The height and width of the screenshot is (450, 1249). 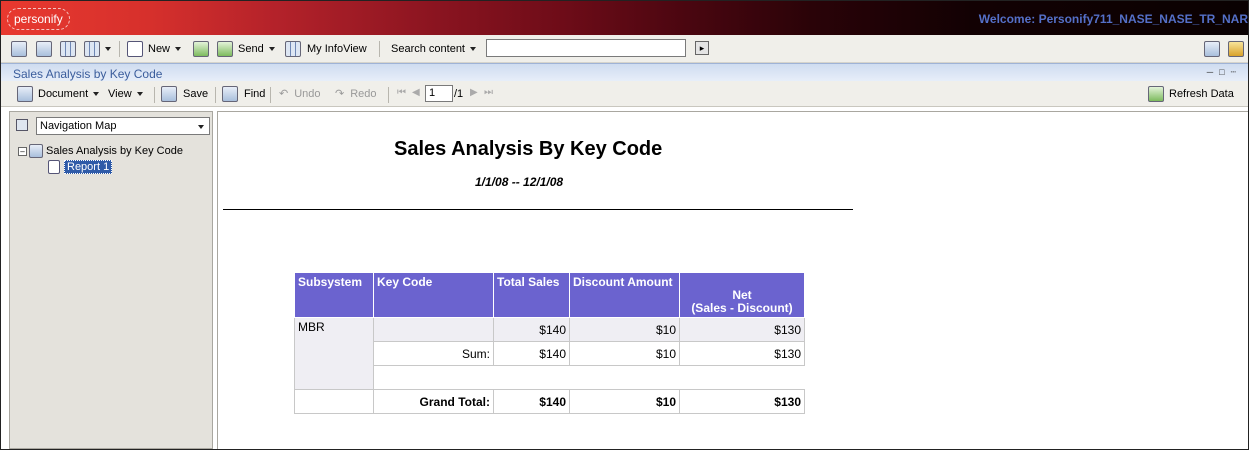 I want to click on welcome-text: Welcome: Personify711_NASE_NASE_TR_NAR, so click(x=1113, y=19).